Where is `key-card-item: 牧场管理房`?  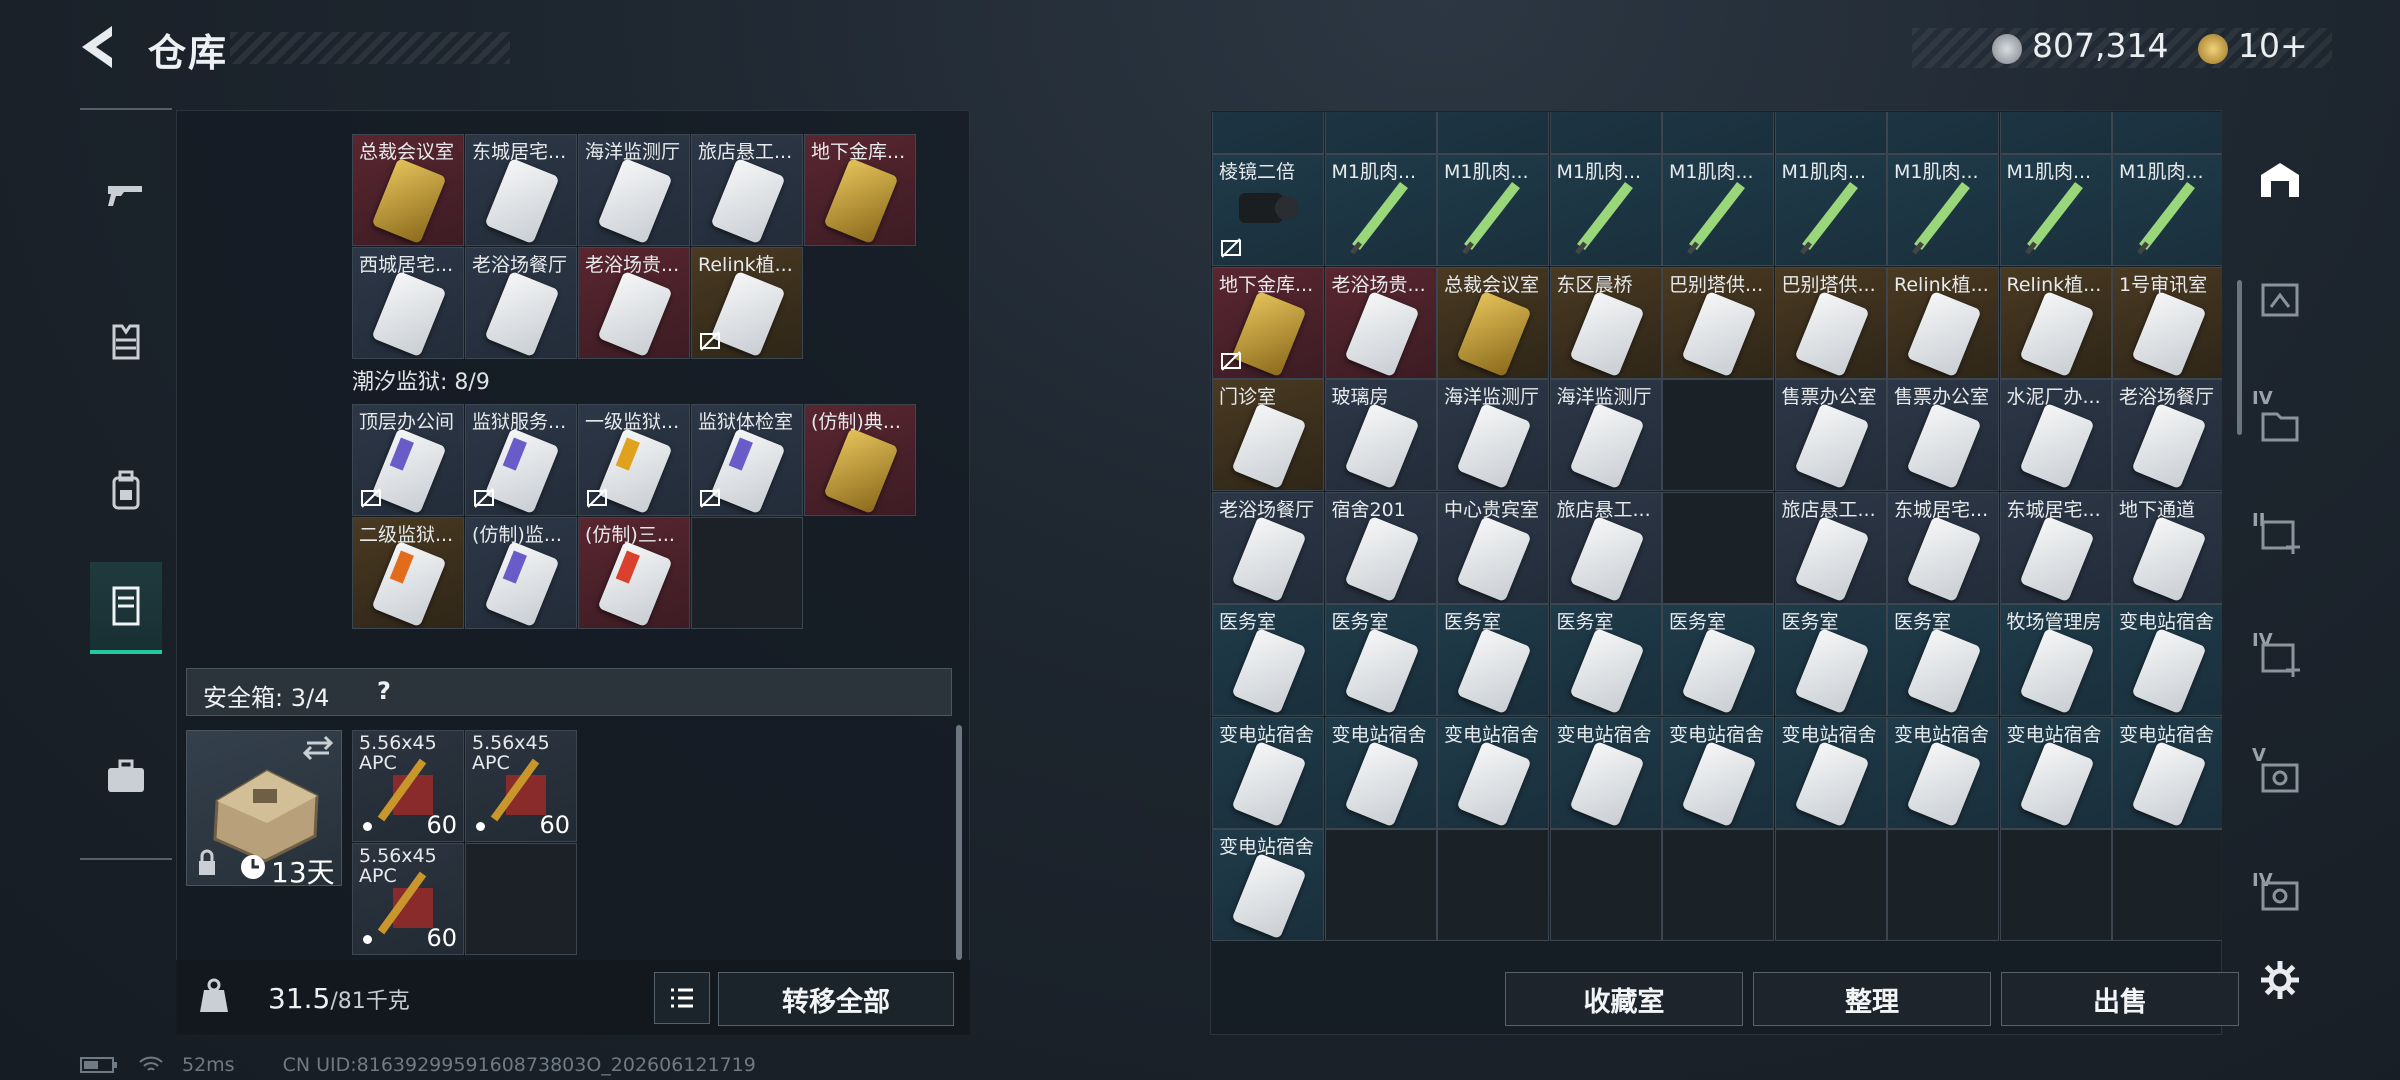 key-card-item: 牧场管理房 is located at coordinates (2055, 660).